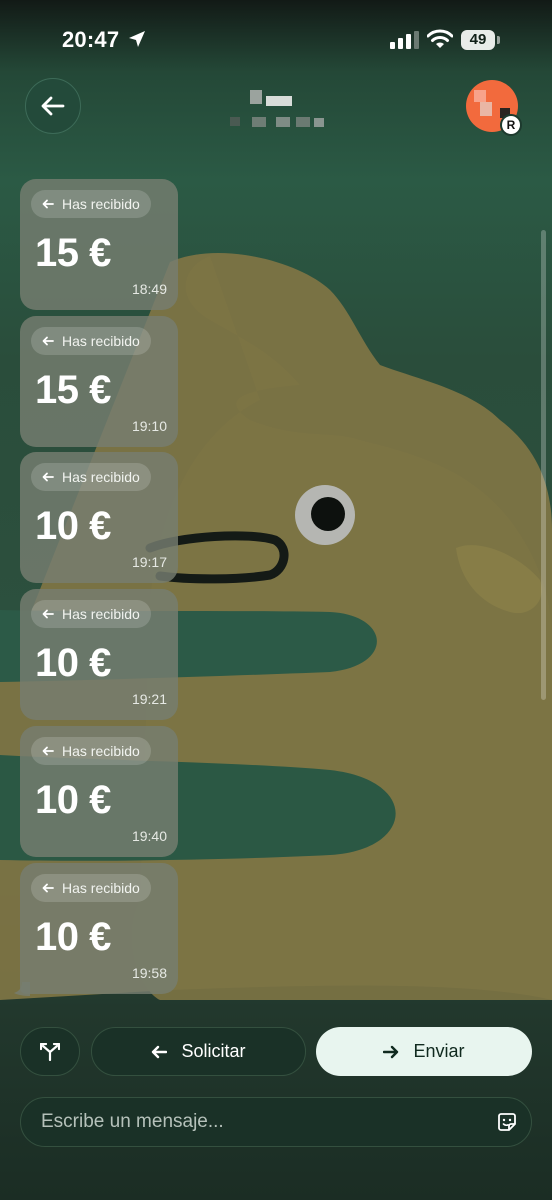 The width and height of the screenshot is (552, 1200). Describe the element at coordinates (213, 1051) in the screenshot. I see `request-label: Solicitar` at that location.